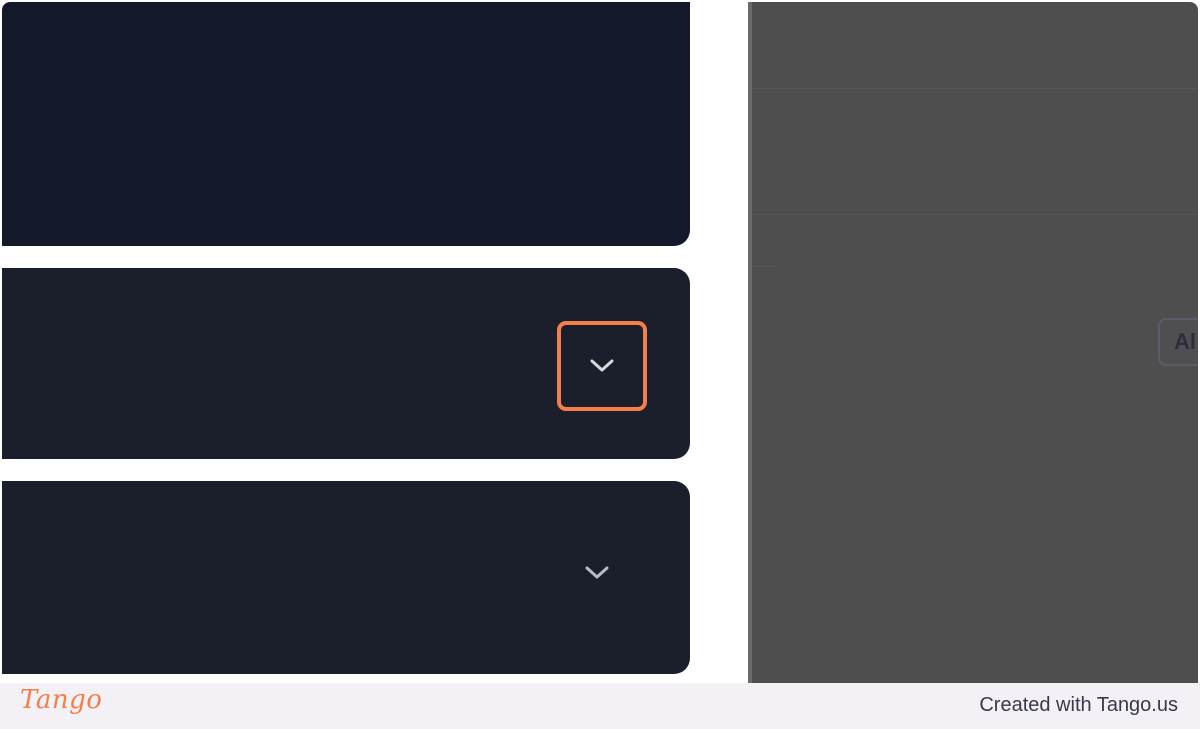 The image size is (1200, 729). What do you see at coordinates (600, 706) in the screenshot?
I see `tango-footer: Tango Created with Tango.us` at bounding box center [600, 706].